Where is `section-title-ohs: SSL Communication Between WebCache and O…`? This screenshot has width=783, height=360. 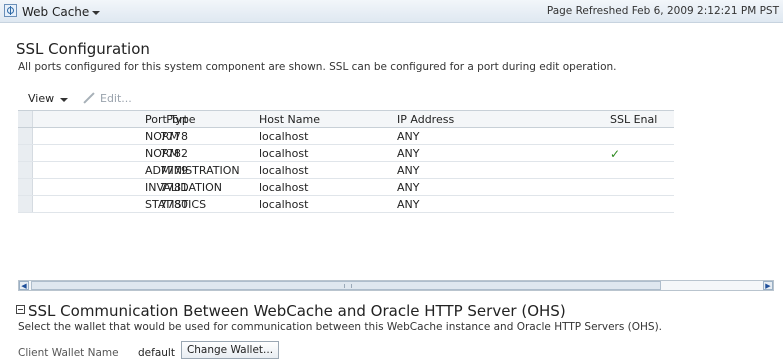 section-title-ohs: SSL Communication Between WebCache and O… is located at coordinates (291, 311).